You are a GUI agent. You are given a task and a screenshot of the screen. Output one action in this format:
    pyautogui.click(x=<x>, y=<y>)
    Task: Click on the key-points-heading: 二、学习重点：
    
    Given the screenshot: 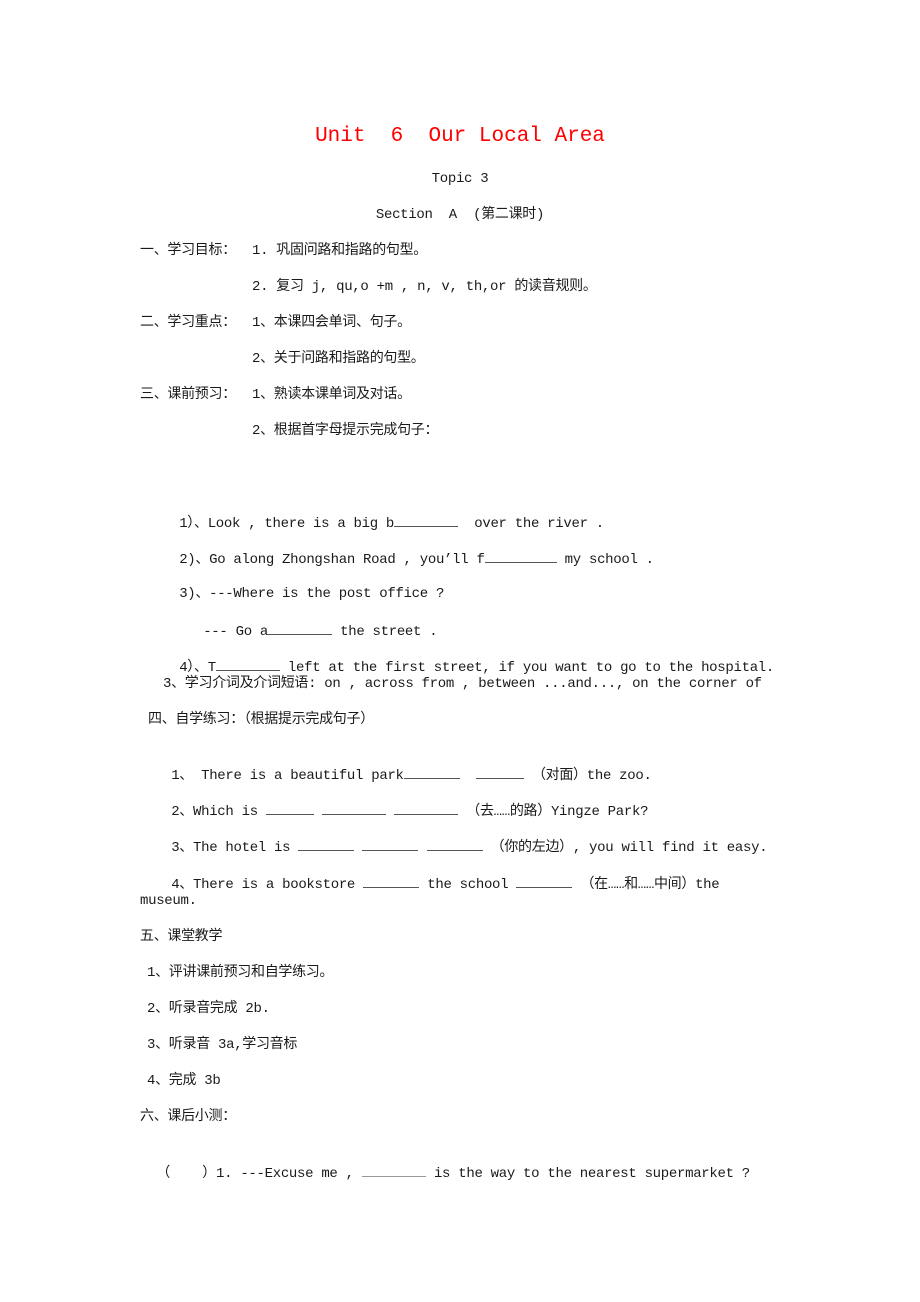 What is the action you would take?
    pyautogui.click(x=188, y=323)
    